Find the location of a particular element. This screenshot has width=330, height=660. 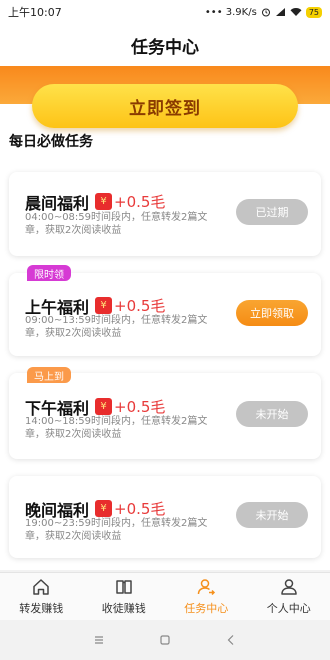

bottom-nav: 转发赚钱 收徒赚钱 任务中心 个人中心 is located at coordinates (165, 596).